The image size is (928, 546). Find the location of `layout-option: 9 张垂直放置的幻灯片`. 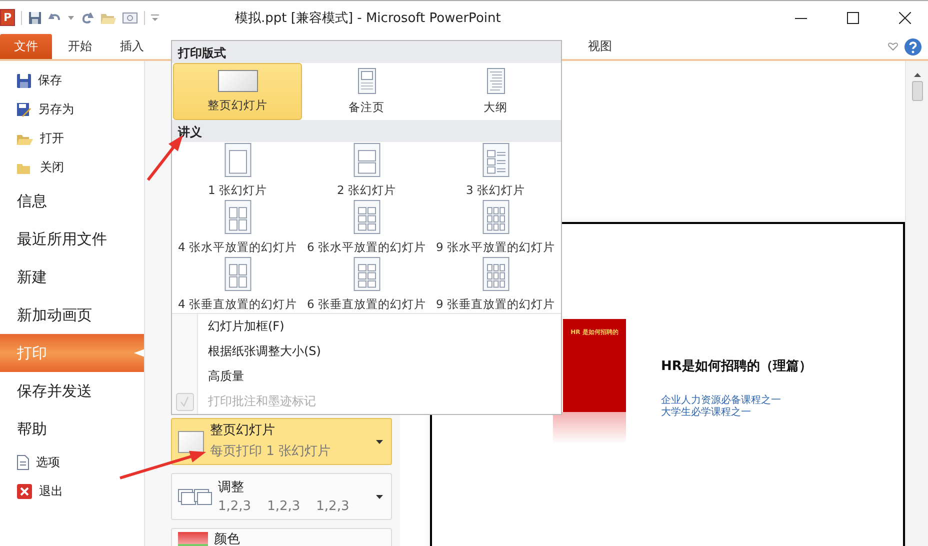

layout-option: 9 张垂直放置的幻灯片 is located at coordinates (495, 284).